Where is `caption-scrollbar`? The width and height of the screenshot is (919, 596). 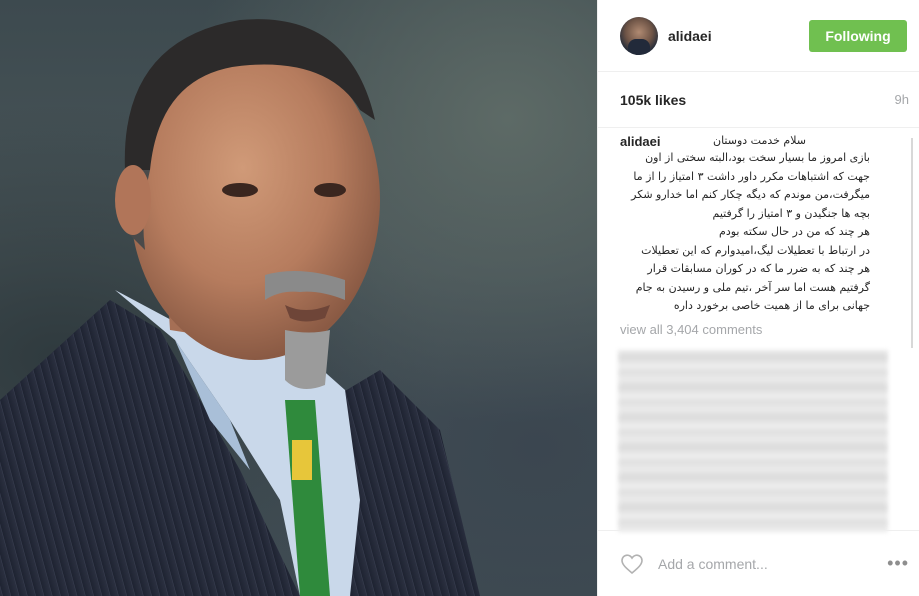 caption-scrollbar is located at coordinates (912, 243).